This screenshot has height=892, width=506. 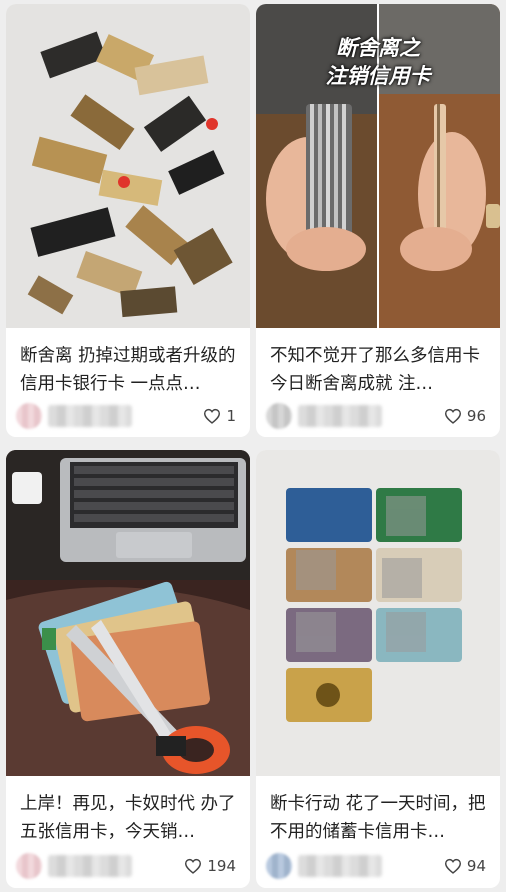 I want to click on overlay-line-1: 断舍离之, so click(x=378, y=48).